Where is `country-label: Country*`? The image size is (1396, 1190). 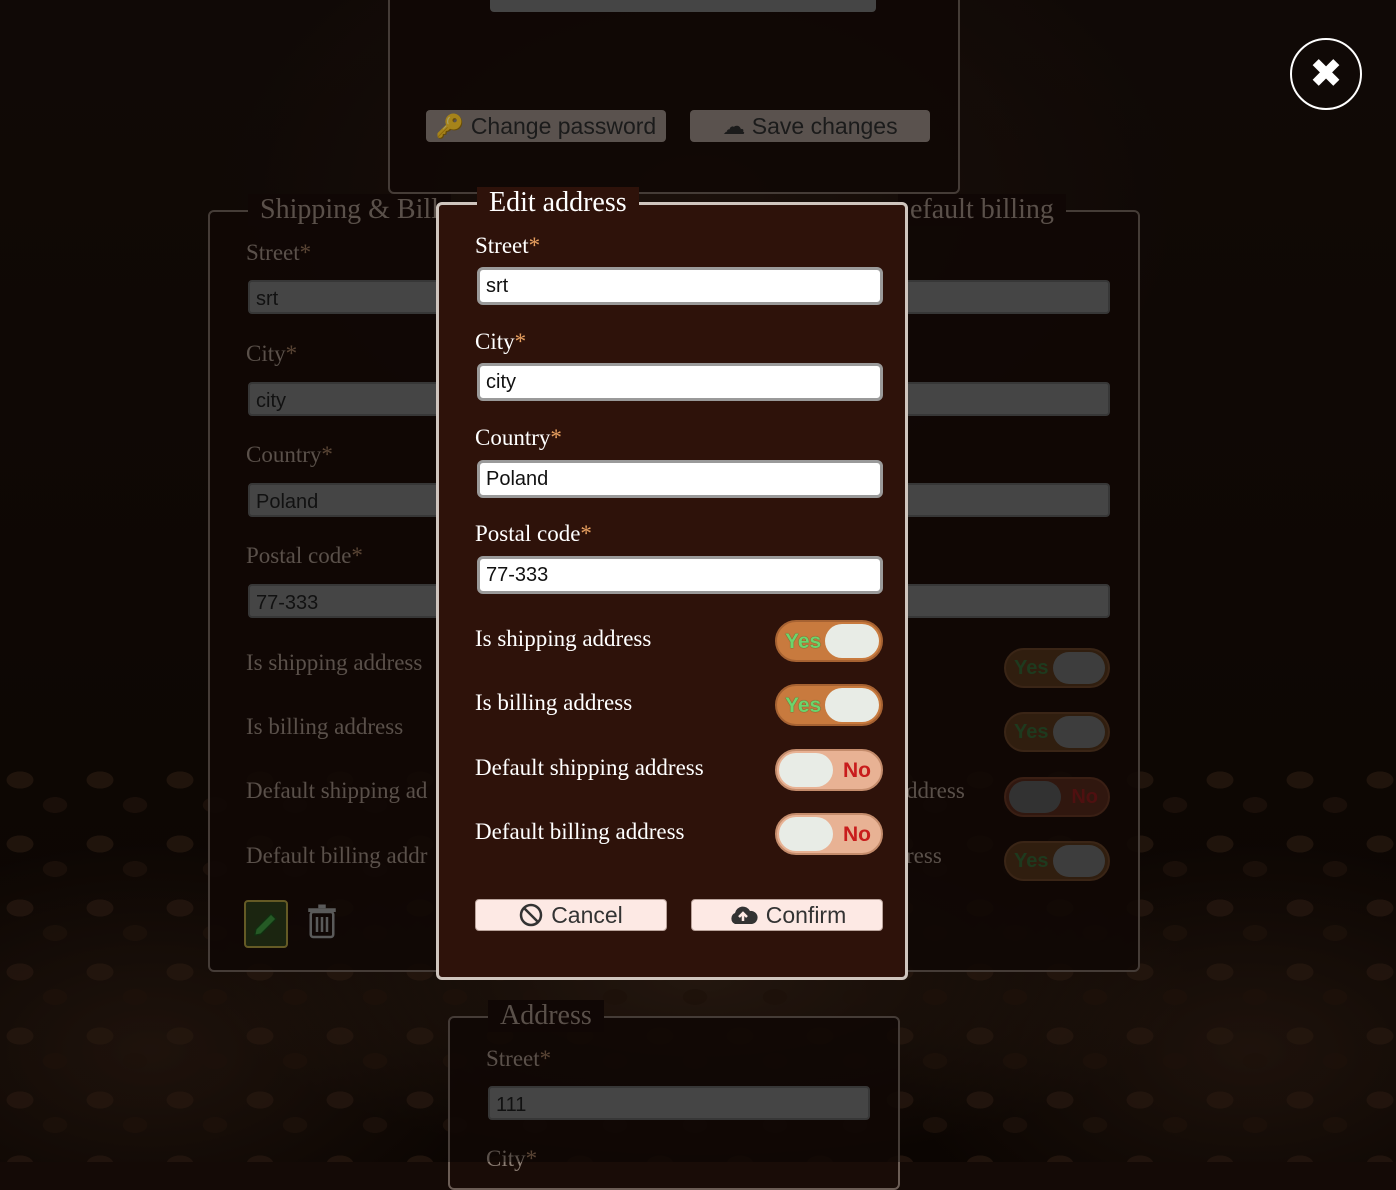 country-label: Country* is located at coordinates (518, 437).